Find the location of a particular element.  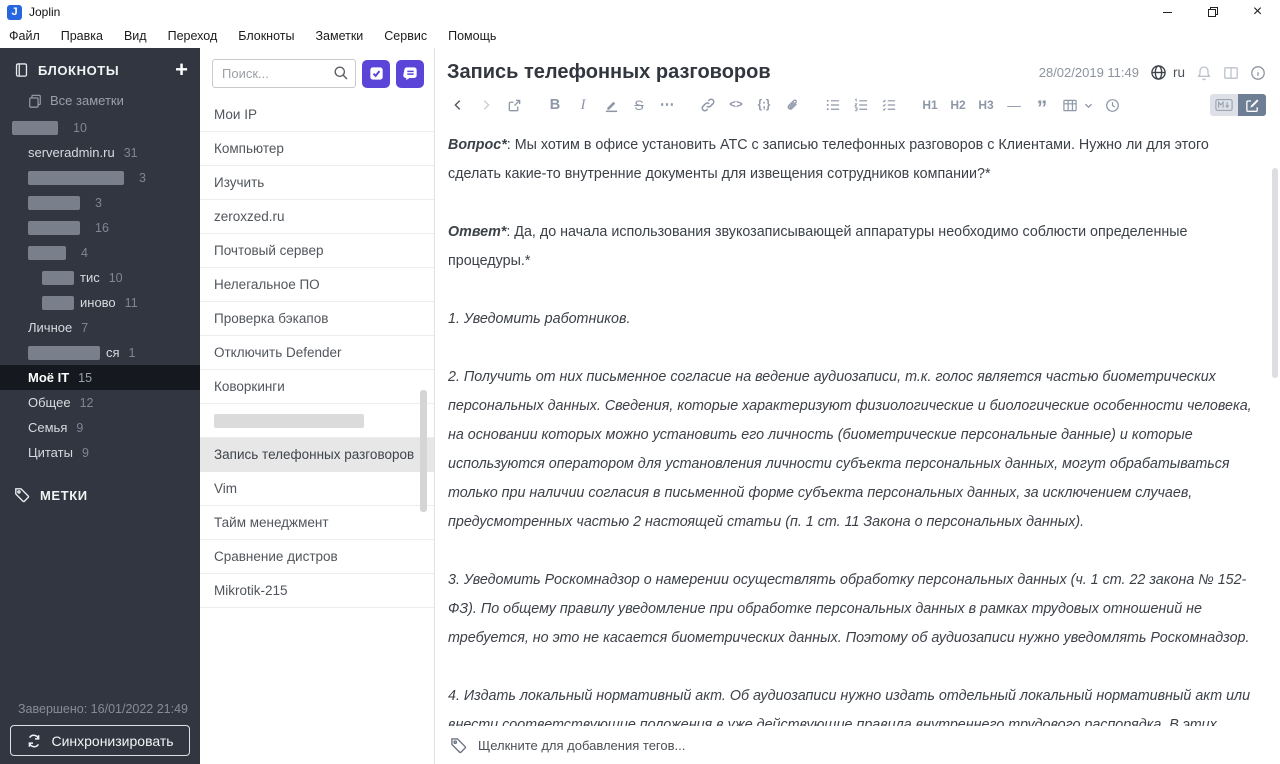

external-edit-button is located at coordinates (514, 105).